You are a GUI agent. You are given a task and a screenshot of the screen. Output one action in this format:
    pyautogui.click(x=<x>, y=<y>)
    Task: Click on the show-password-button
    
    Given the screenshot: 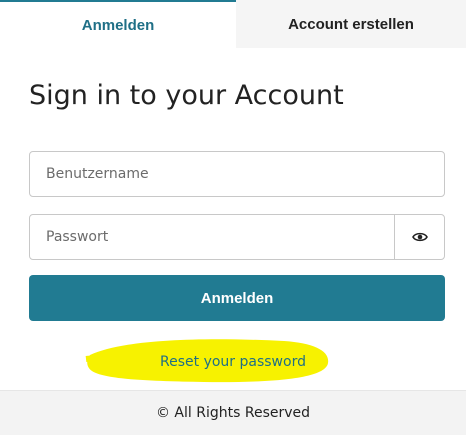 What is the action you would take?
    pyautogui.click(x=419, y=237)
    